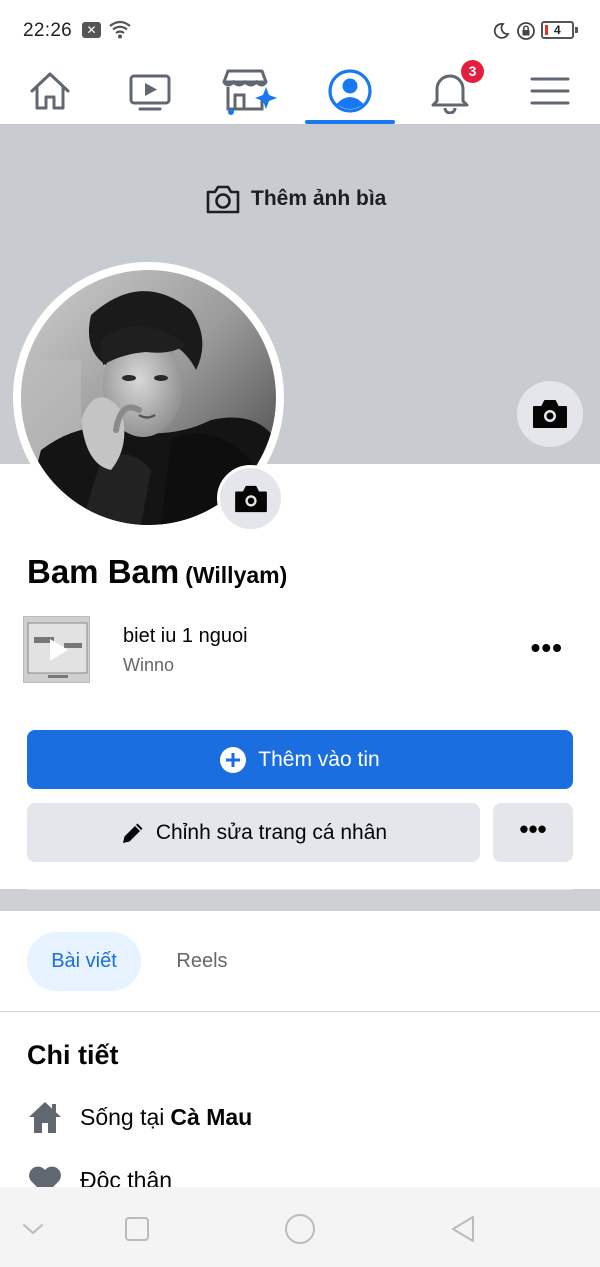 The width and height of the screenshot is (600, 1267). Describe the element at coordinates (547, 648) in the screenshot. I see `music-more-options-button: •••` at that location.